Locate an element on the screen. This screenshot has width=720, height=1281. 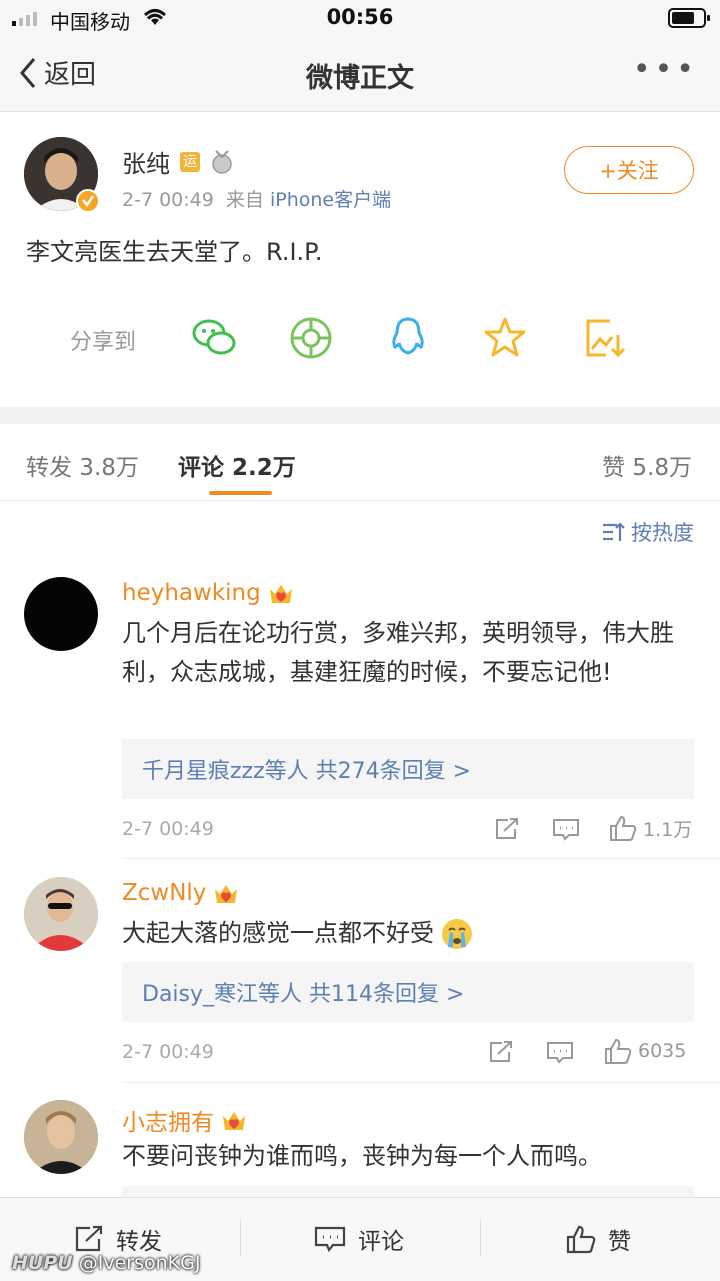
tab-comment: 评论 2.2万 is located at coordinates (237, 465).